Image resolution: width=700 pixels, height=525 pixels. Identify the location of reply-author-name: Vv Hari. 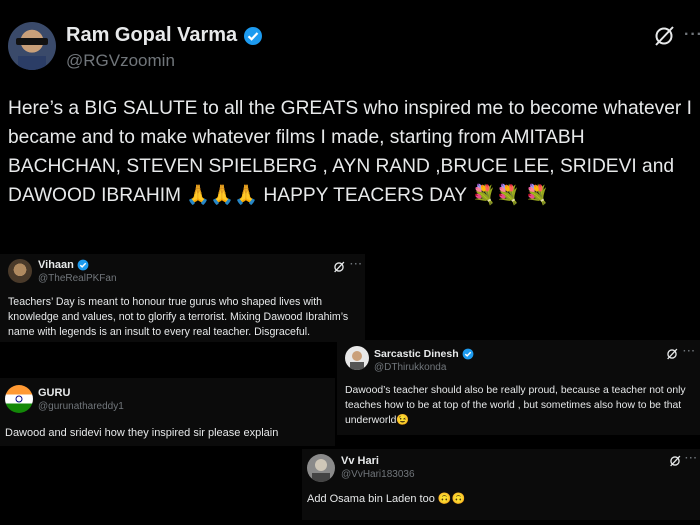
(360, 461).